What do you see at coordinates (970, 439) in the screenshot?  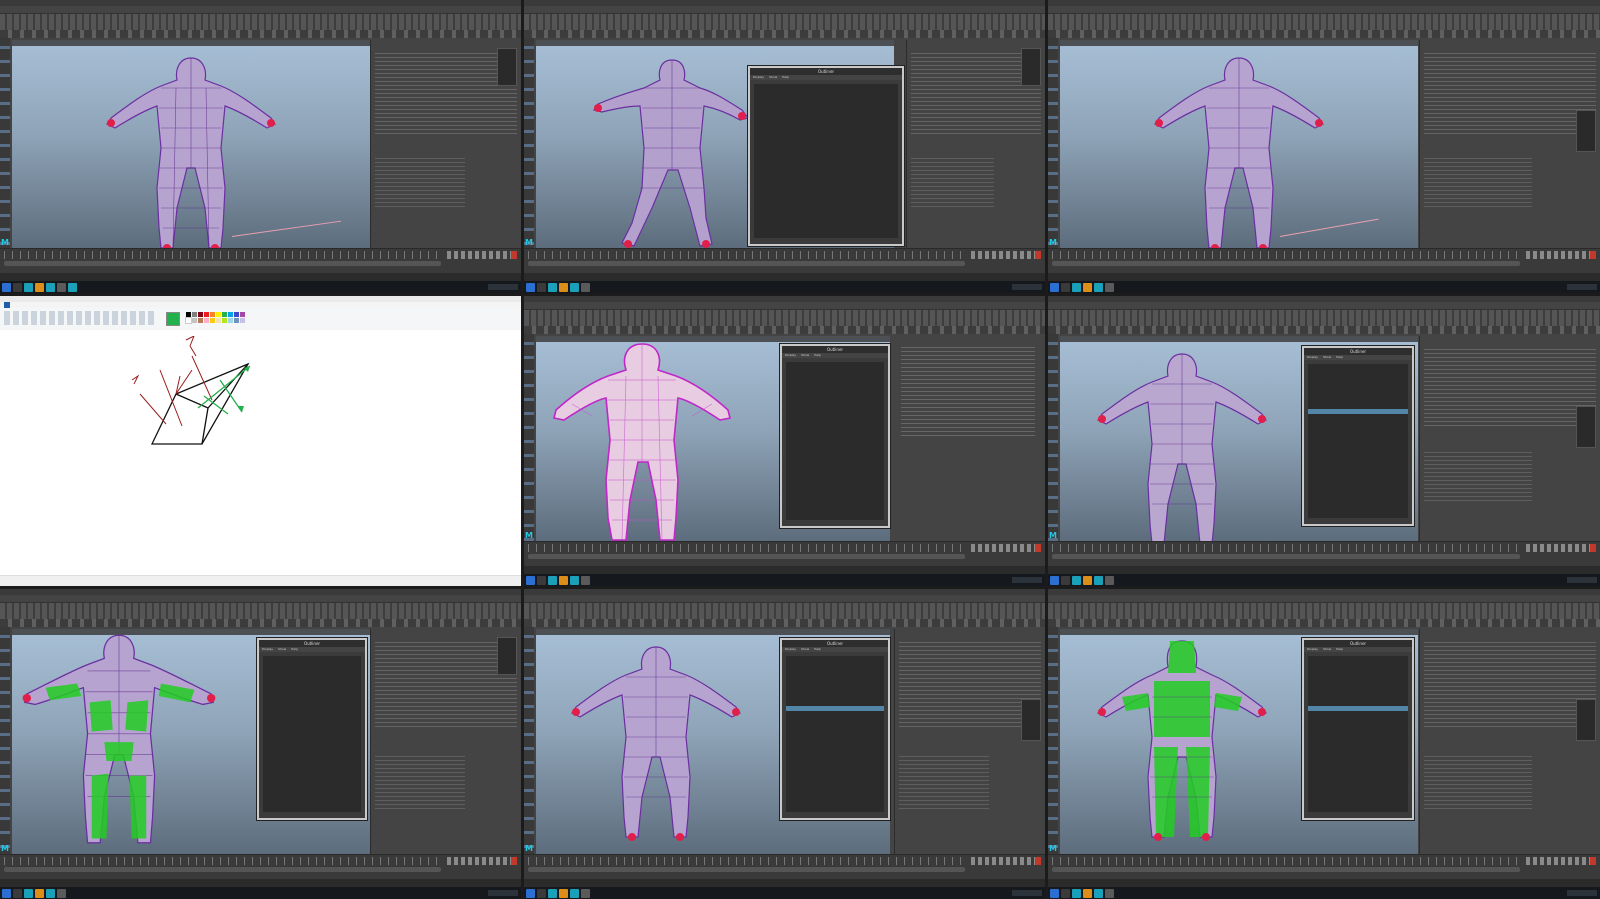 I see `attribute-panel` at bounding box center [970, 439].